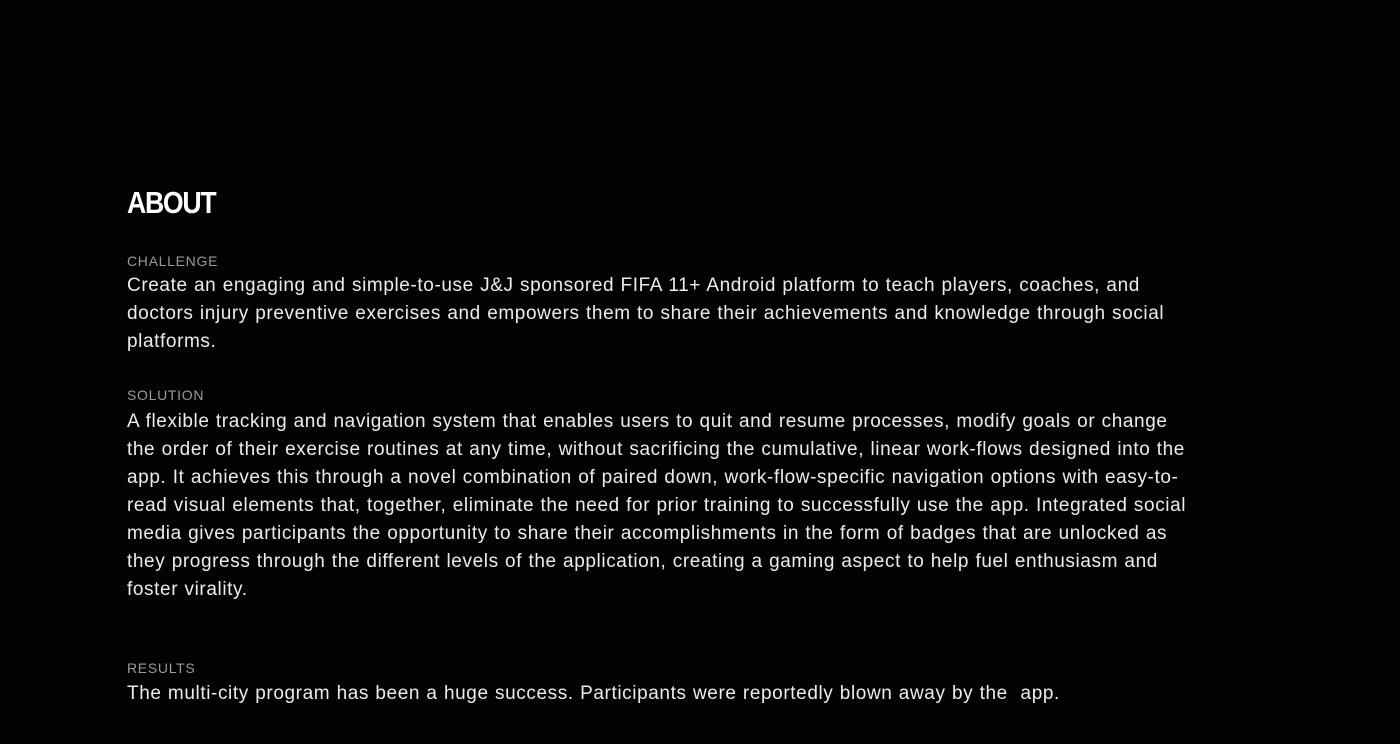 This screenshot has height=744, width=1400. Describe the element at coordinates (172, 202) in the screenshot. I see `about-heading: ABOUT` at that location.